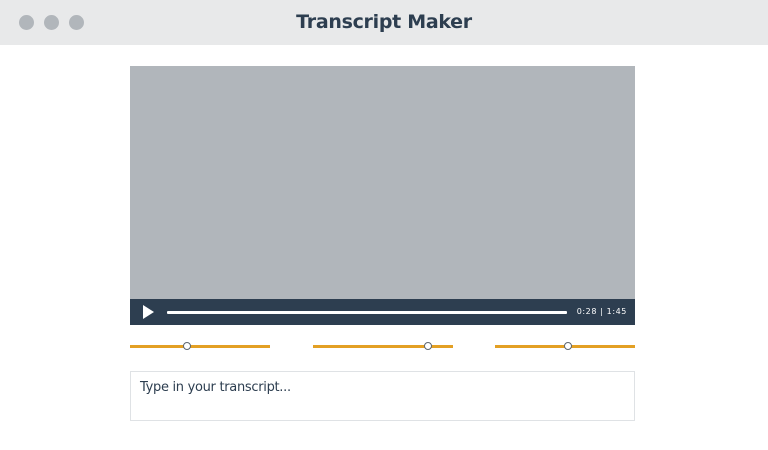 This screenshot has height=450, width=768. I want to click on time-readout: 0:28 | 1:45, so click(601, 311).